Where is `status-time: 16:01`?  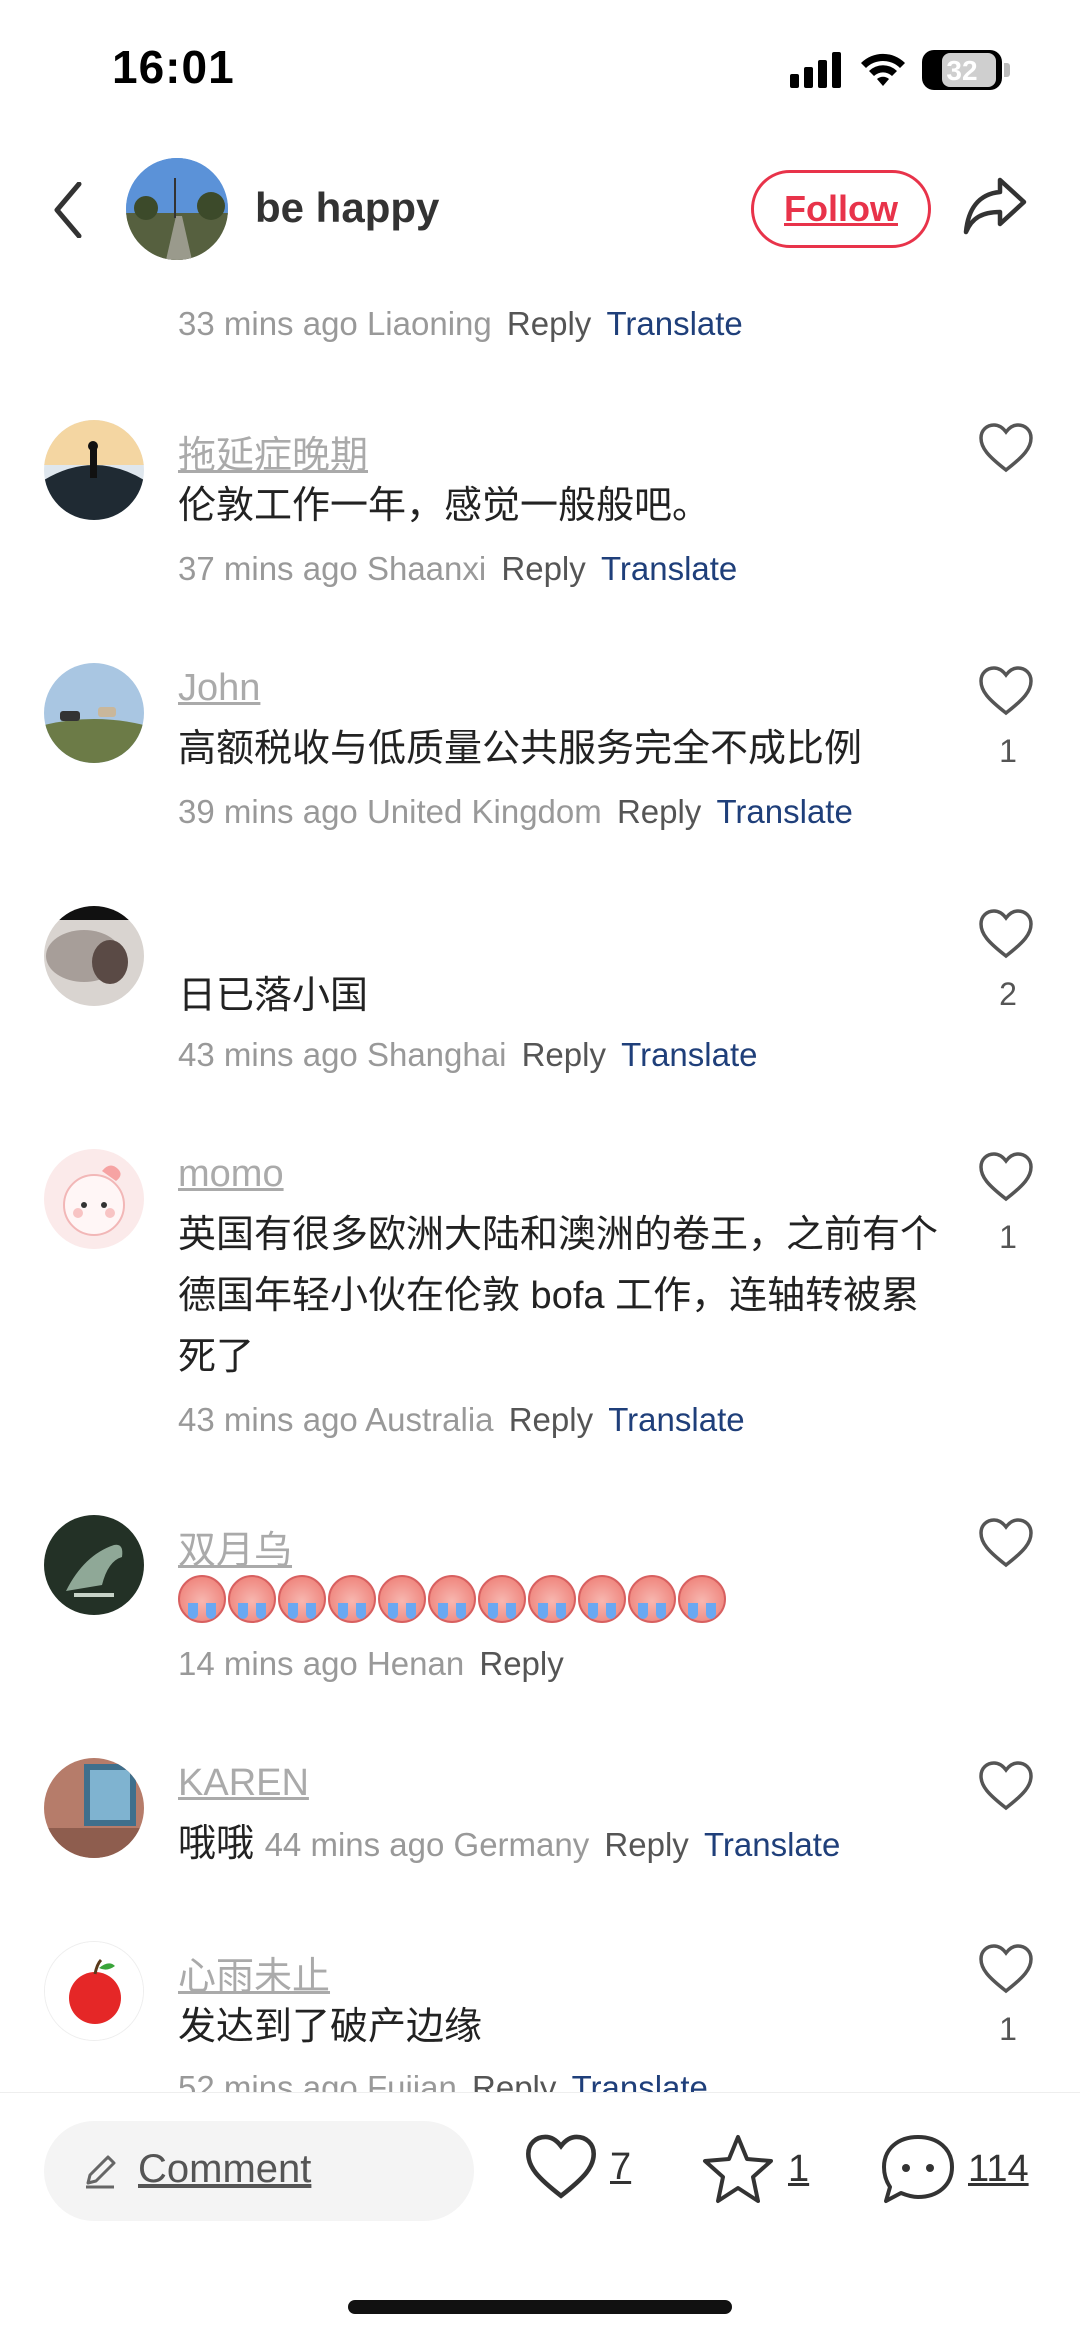 status-time: 16:01 is located at coordinates (173, 67).